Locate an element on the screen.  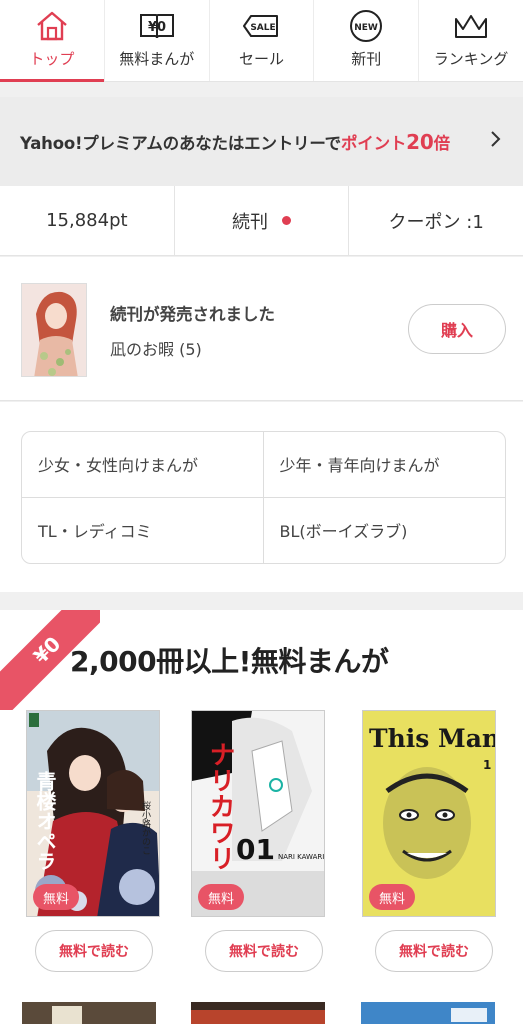
nav-label-ranking: ランキング is located at coordinates (471, 59).